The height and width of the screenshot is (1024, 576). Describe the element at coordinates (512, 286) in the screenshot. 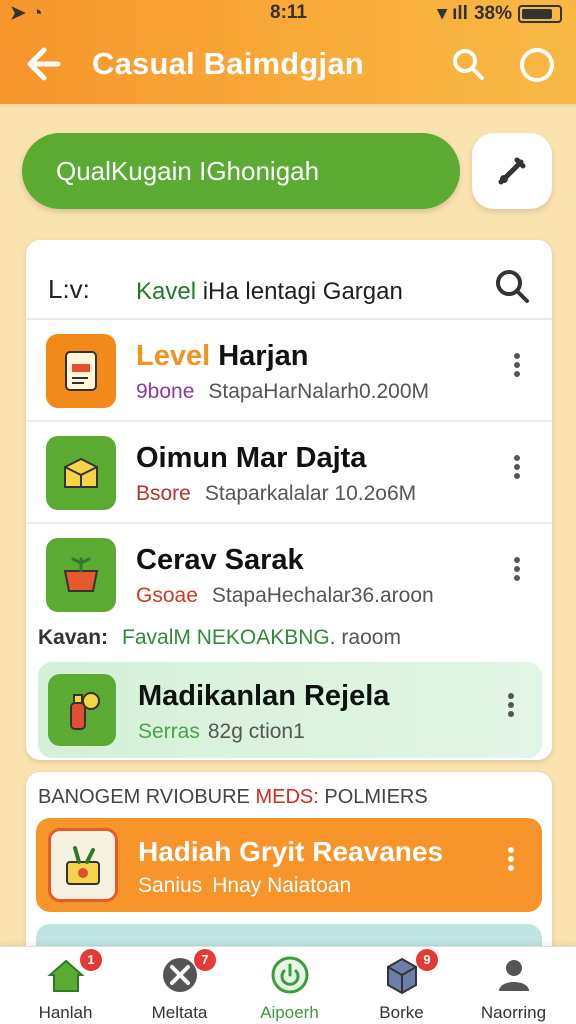

I see `list-search-icon` at that location.